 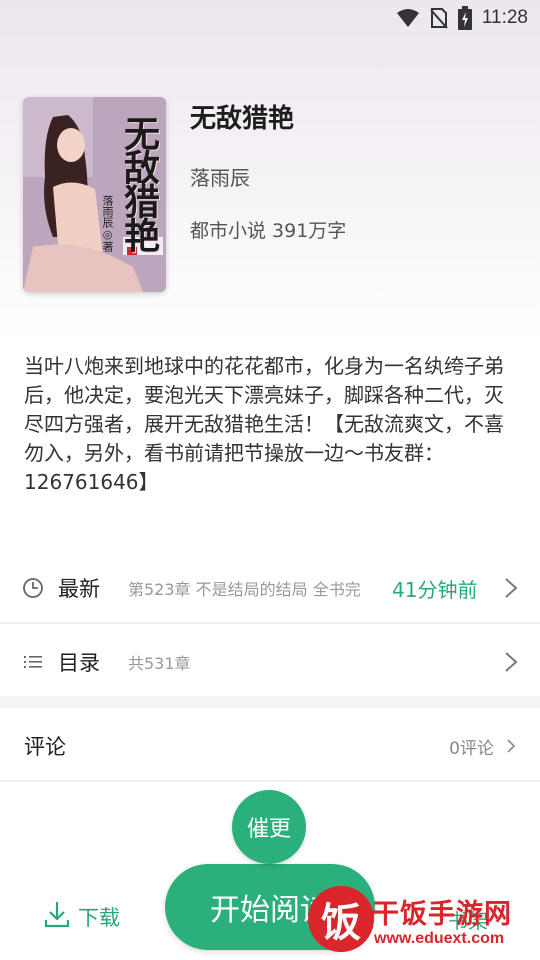 What do you see at coordinates (439, 18) in the screenshot?
I see `no-sim-icon` at bounding box center [439, 18].